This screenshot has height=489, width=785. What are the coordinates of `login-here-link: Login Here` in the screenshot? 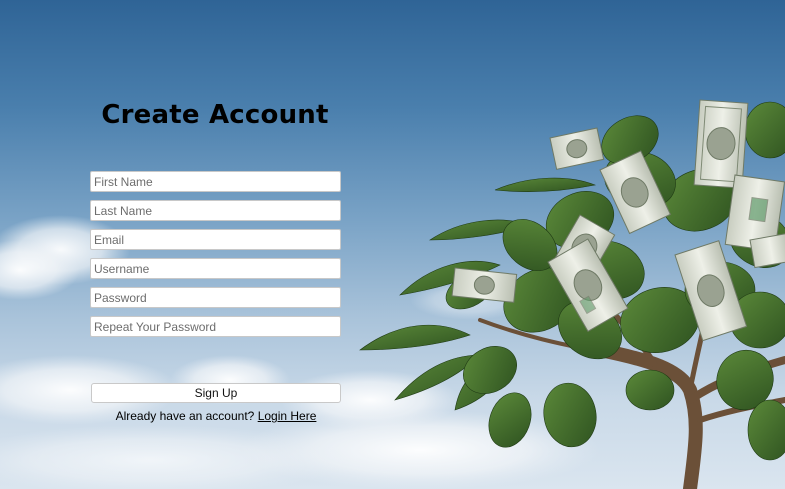 It's located at (287, 416).